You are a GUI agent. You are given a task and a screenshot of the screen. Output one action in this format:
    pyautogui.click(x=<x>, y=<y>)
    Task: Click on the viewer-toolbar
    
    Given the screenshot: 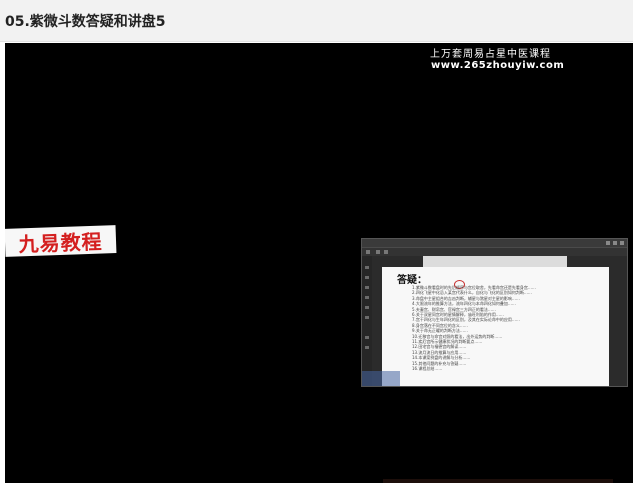 What is the action you would take?
    pyautogui.click(x=494, y=252)
    